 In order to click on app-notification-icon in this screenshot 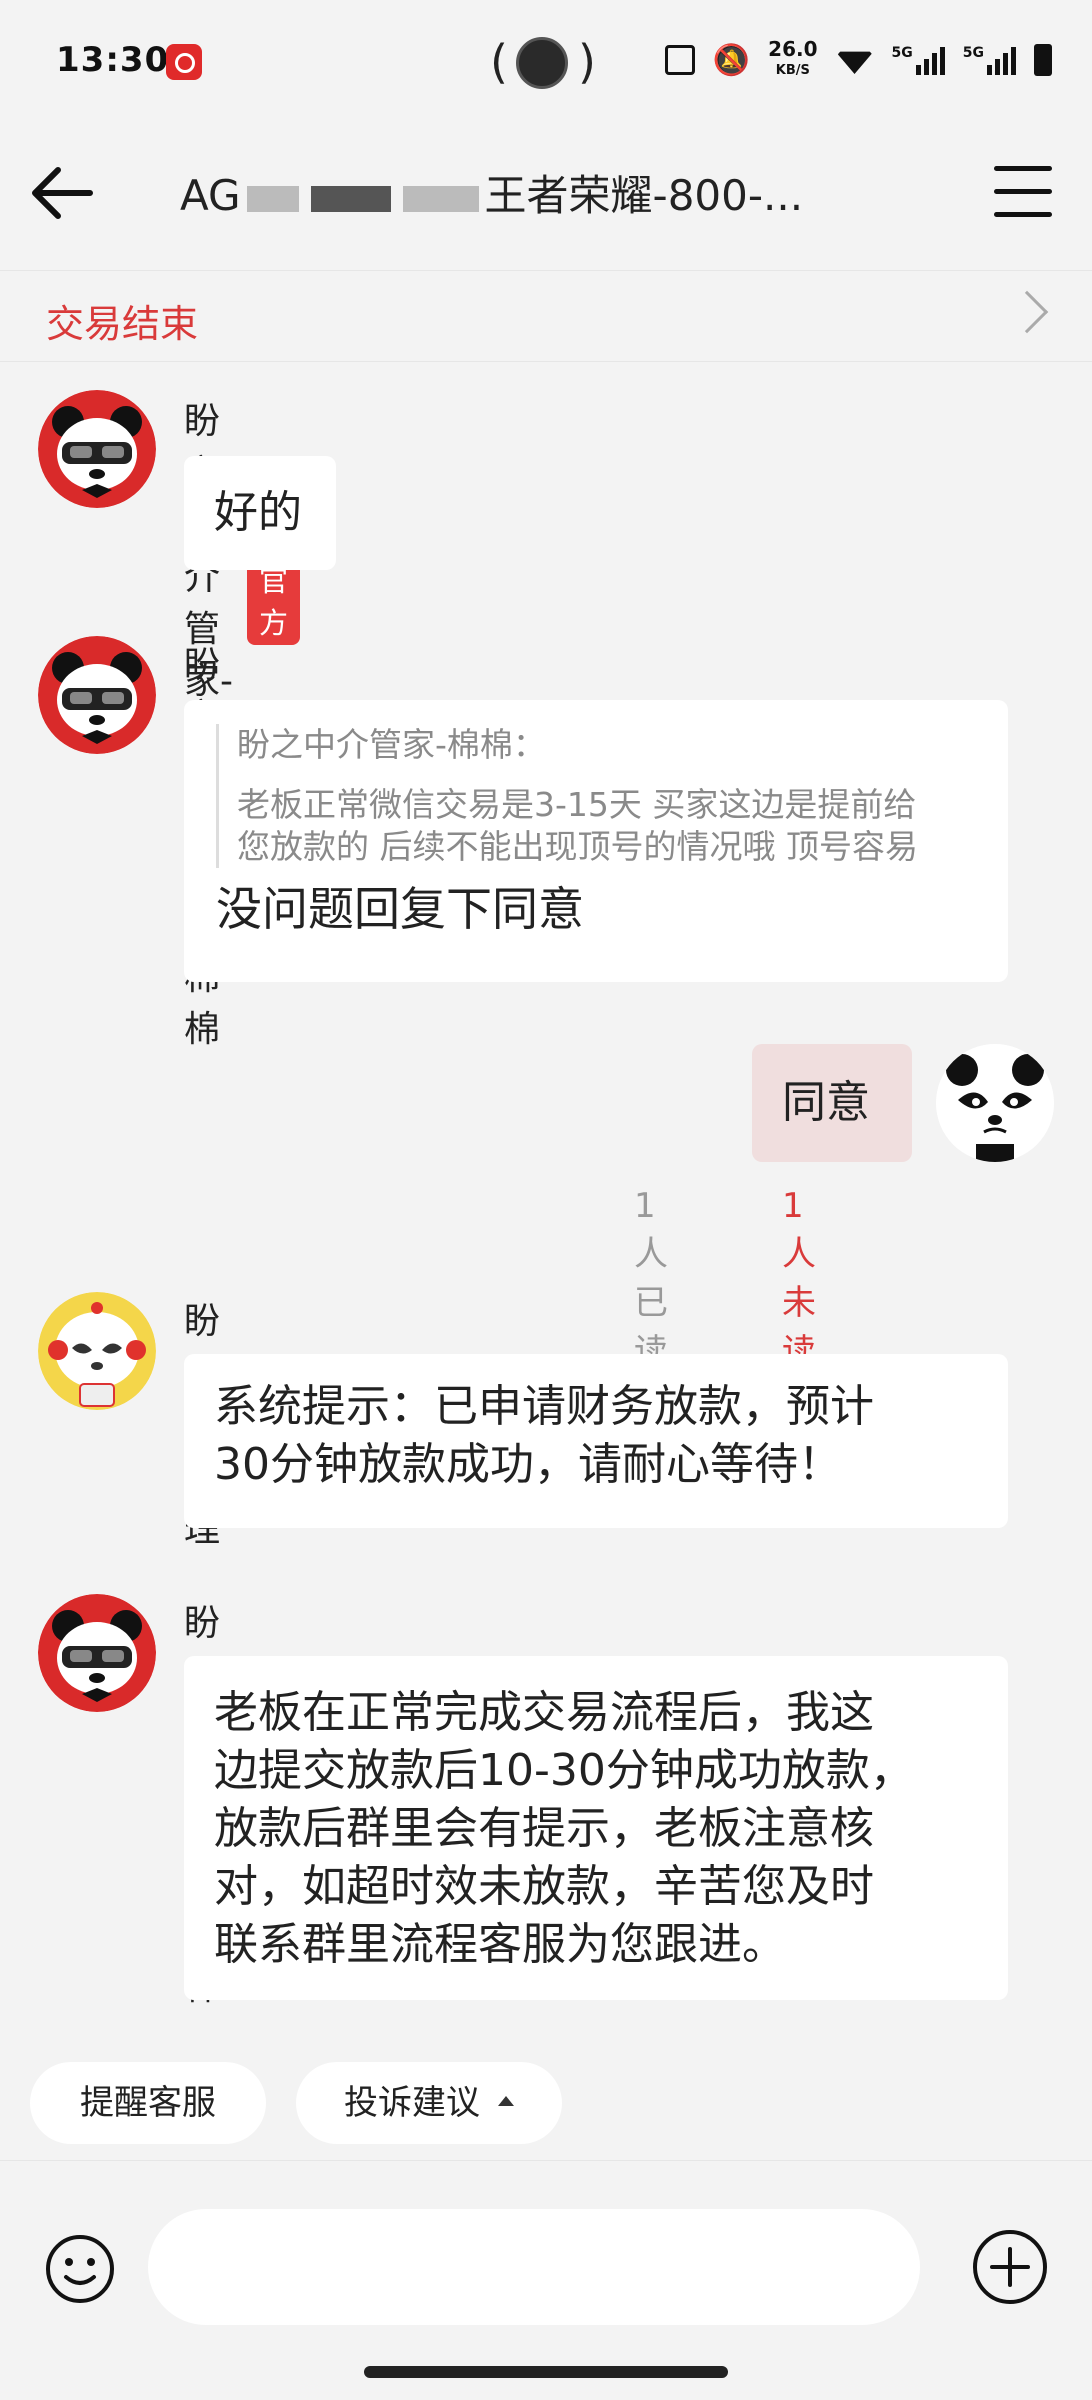, I will do `click(184, 62)`.